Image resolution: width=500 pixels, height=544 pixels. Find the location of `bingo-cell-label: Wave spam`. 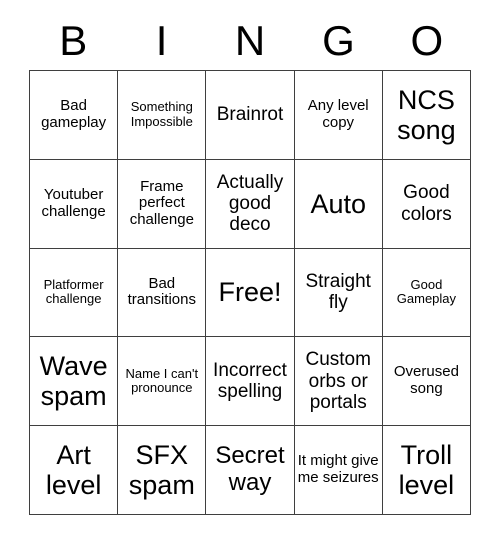

bingo-cell-label: Wave spam is located at coordinates (73, 381).